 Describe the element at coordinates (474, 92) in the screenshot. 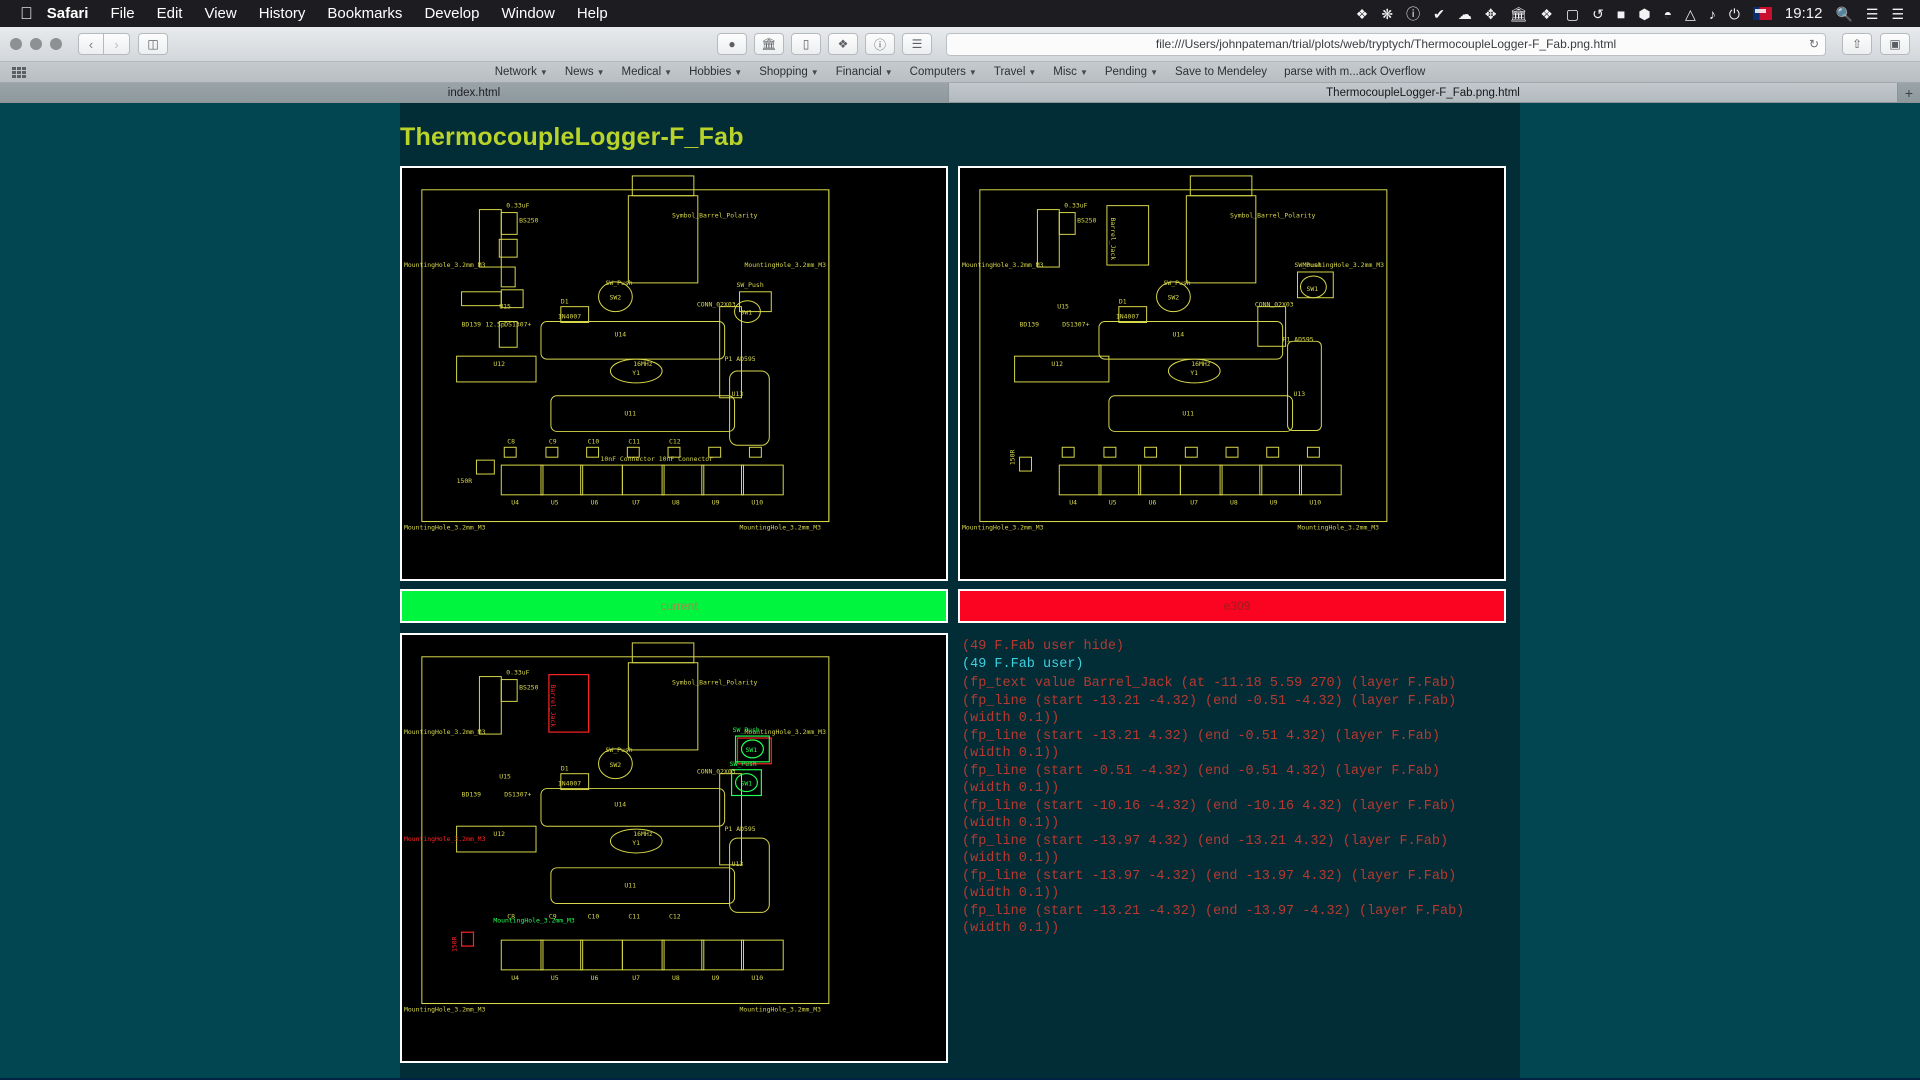

I see `tab-index-html: index.html` at that location.